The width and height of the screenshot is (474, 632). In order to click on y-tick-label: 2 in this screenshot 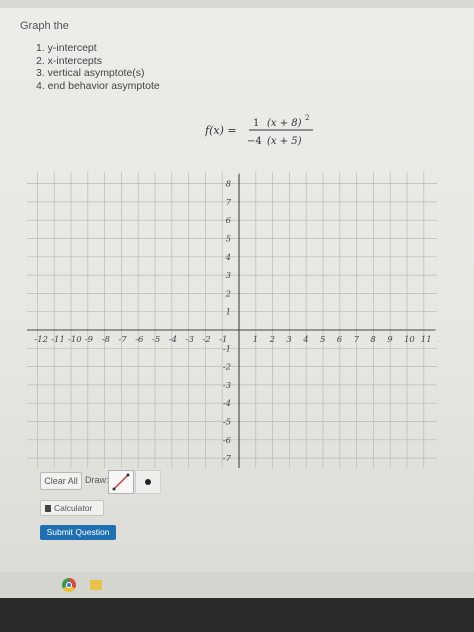, I will do `click(228, 294)`.